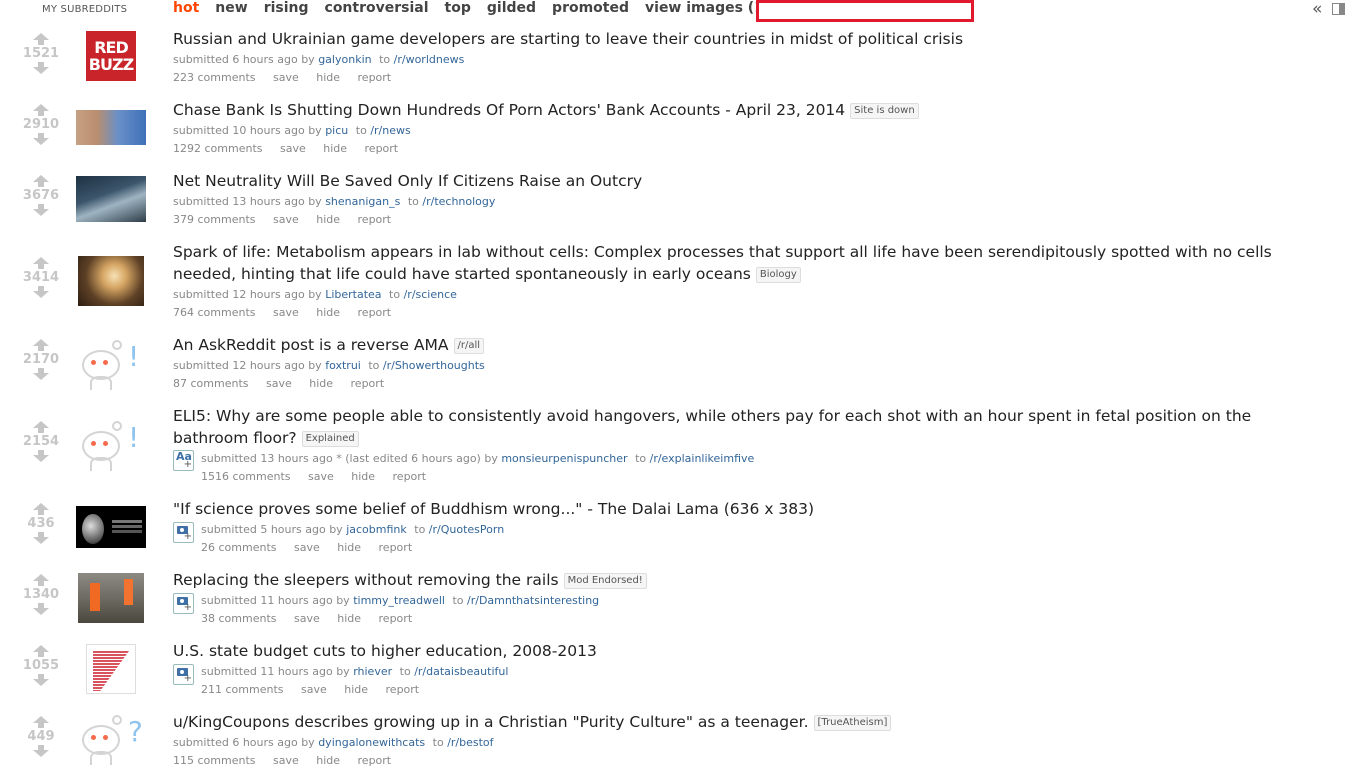 Image resolution: width=1354 pixels, height=768 pixels. I want to click on comments-link: 211 comments, so click(242, 689).